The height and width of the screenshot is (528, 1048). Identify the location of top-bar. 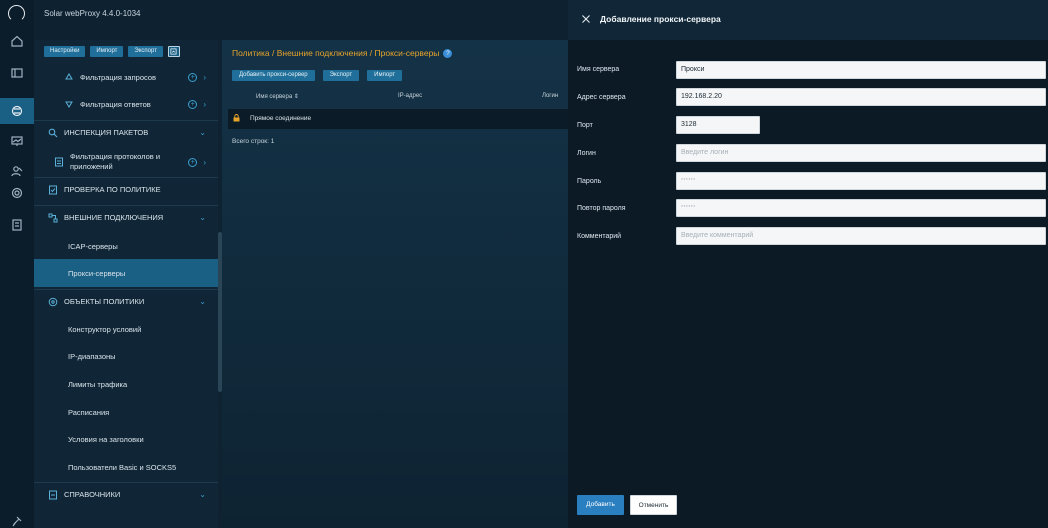
(301, 20).